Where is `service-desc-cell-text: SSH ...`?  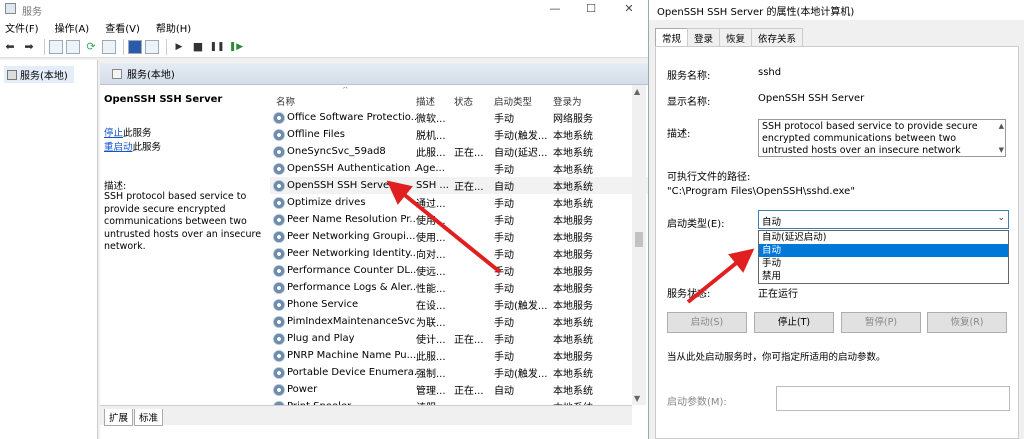
service-desc-cell-text: SSH ... is located at coordinates (432, 185).